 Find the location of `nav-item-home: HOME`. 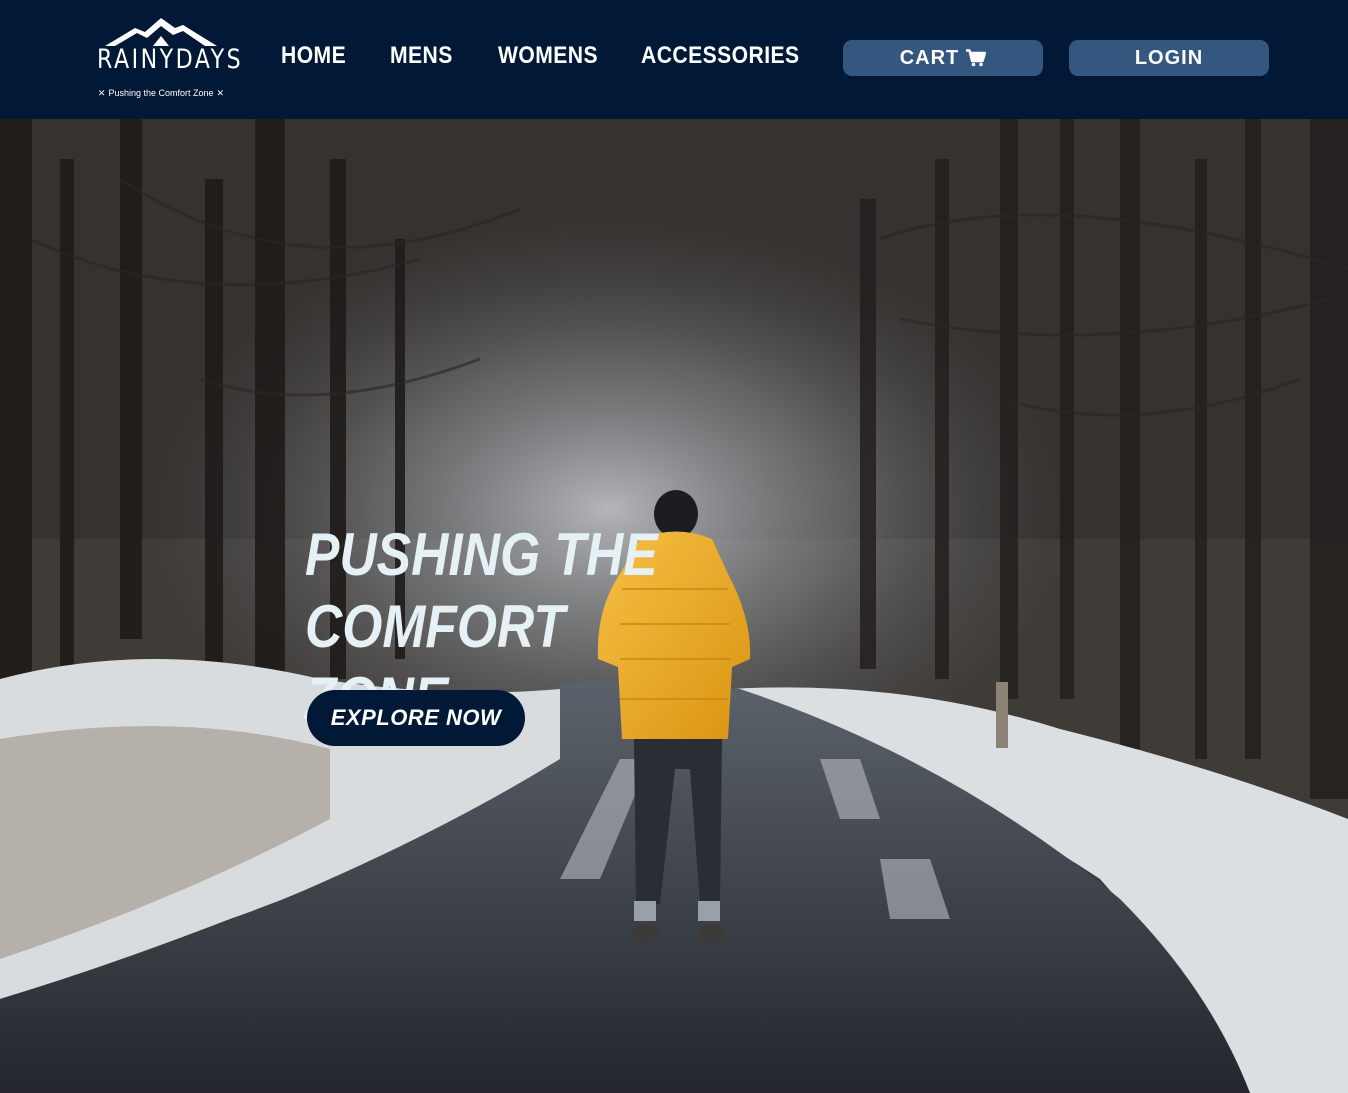

nav-item-home: HOME is located at coordinates (313, 56).